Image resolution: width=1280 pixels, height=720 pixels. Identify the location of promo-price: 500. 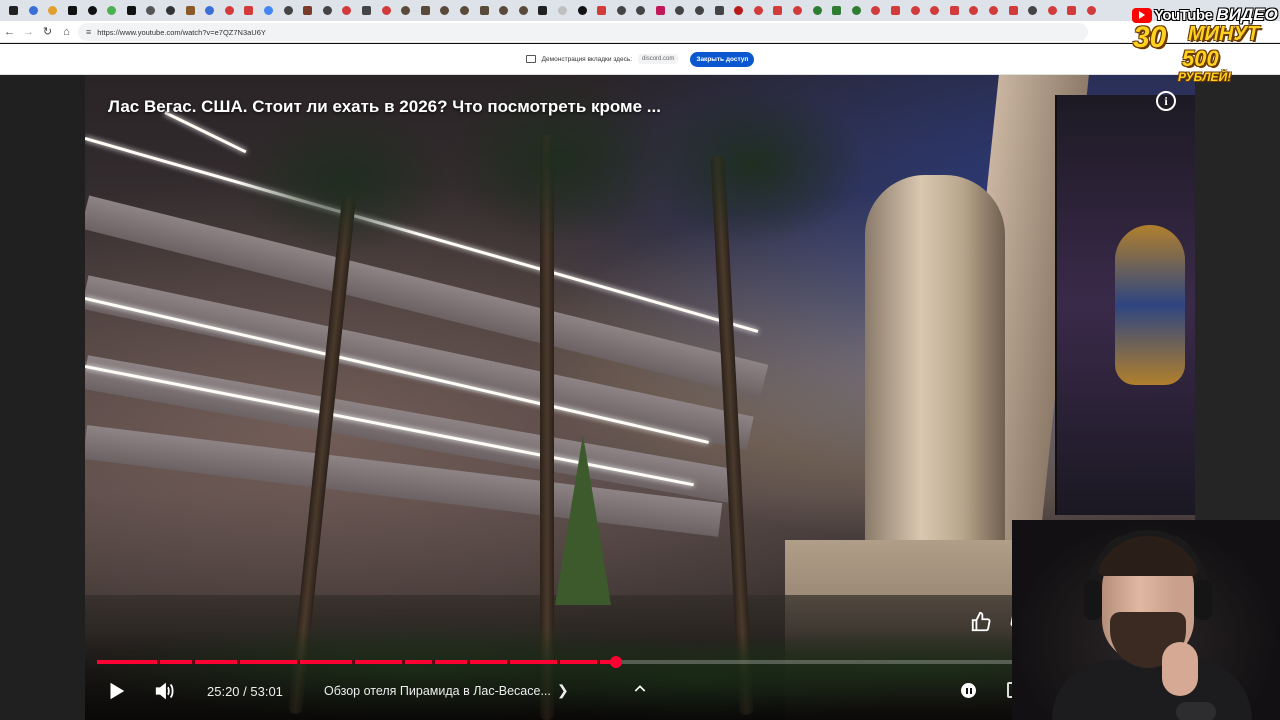
(1200, 58).